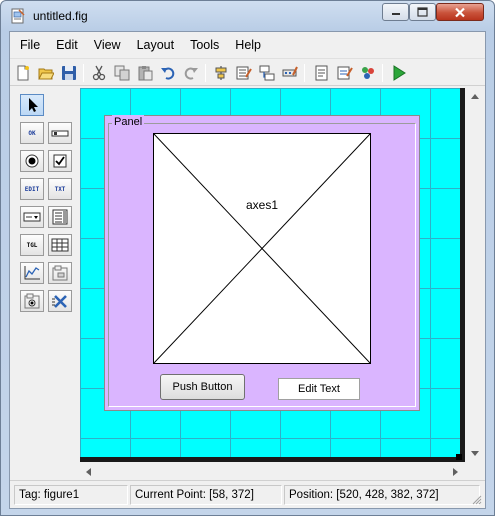 This screenshot has height=516, width=495. I want to click on menu-bar: File Edit View Layout Tools Help, so click(247, 45).